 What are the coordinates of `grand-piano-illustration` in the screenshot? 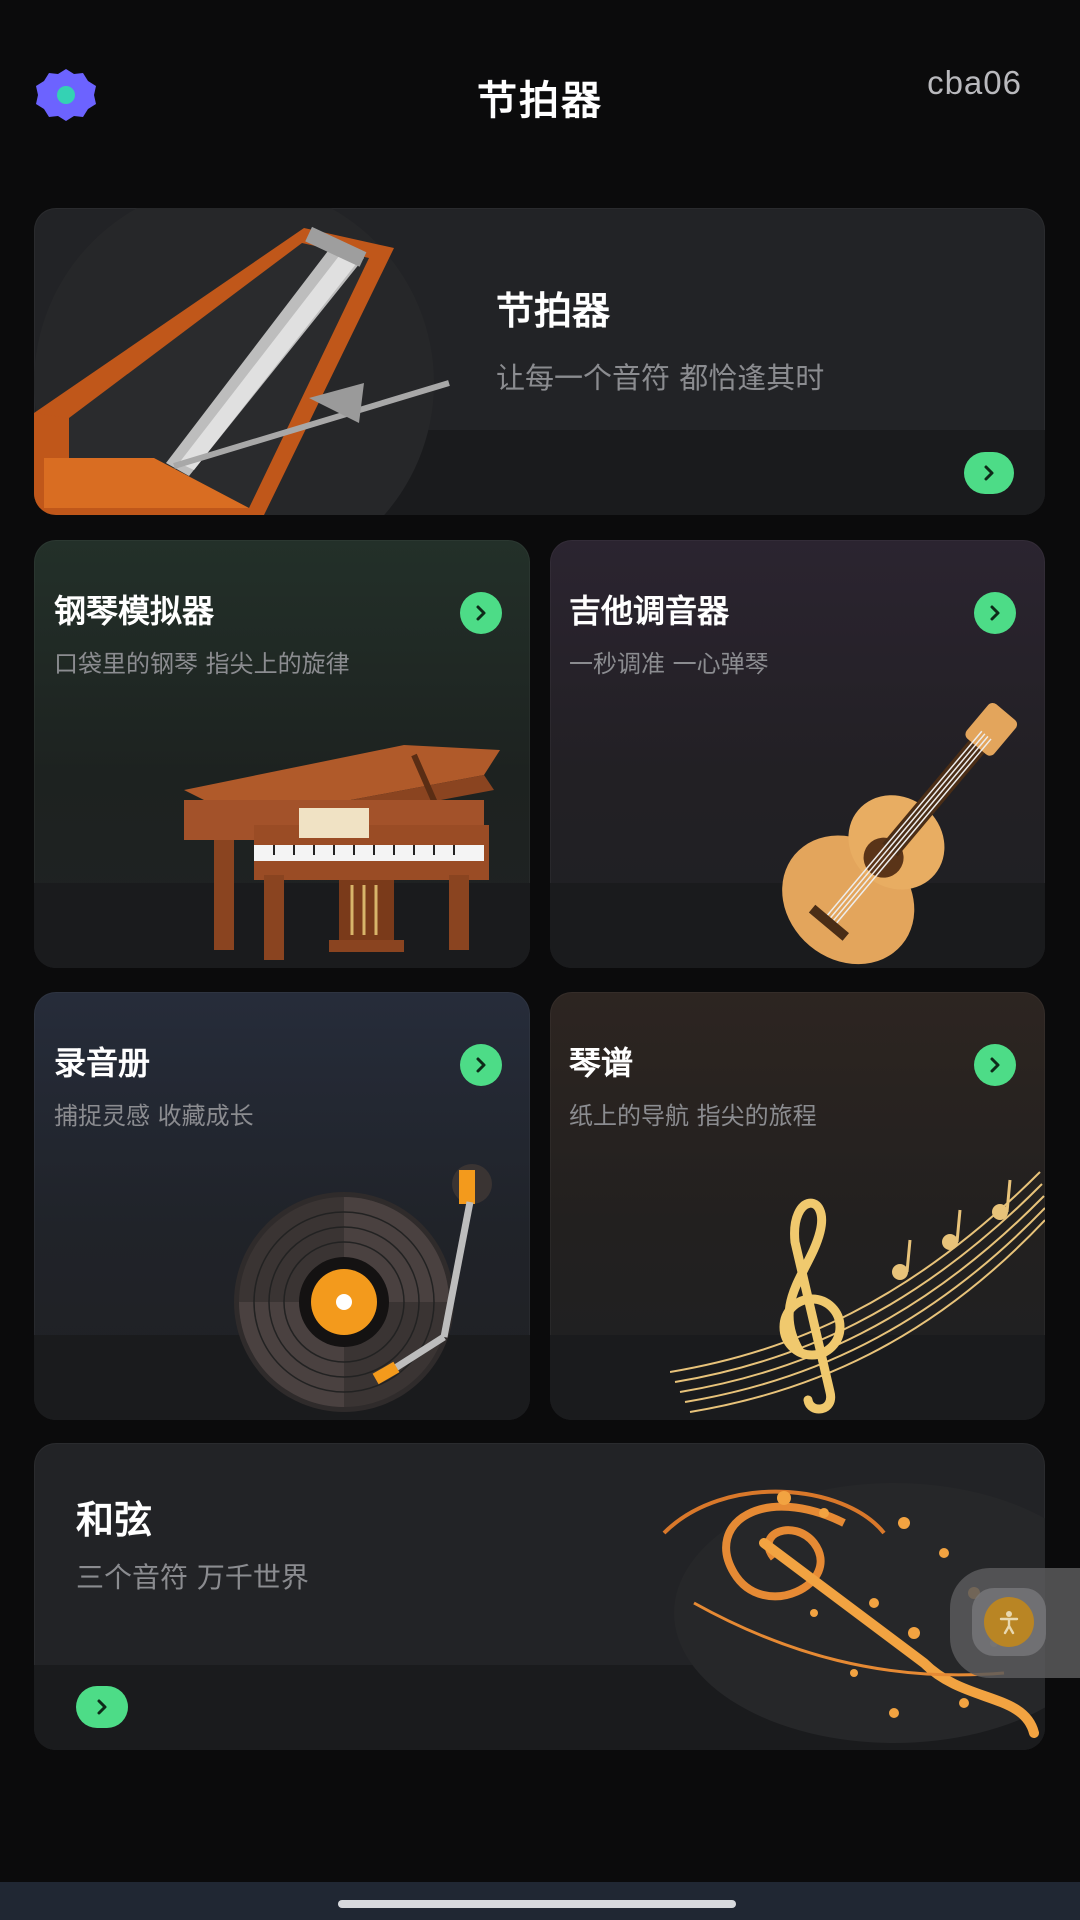 It's located at (342, 852).